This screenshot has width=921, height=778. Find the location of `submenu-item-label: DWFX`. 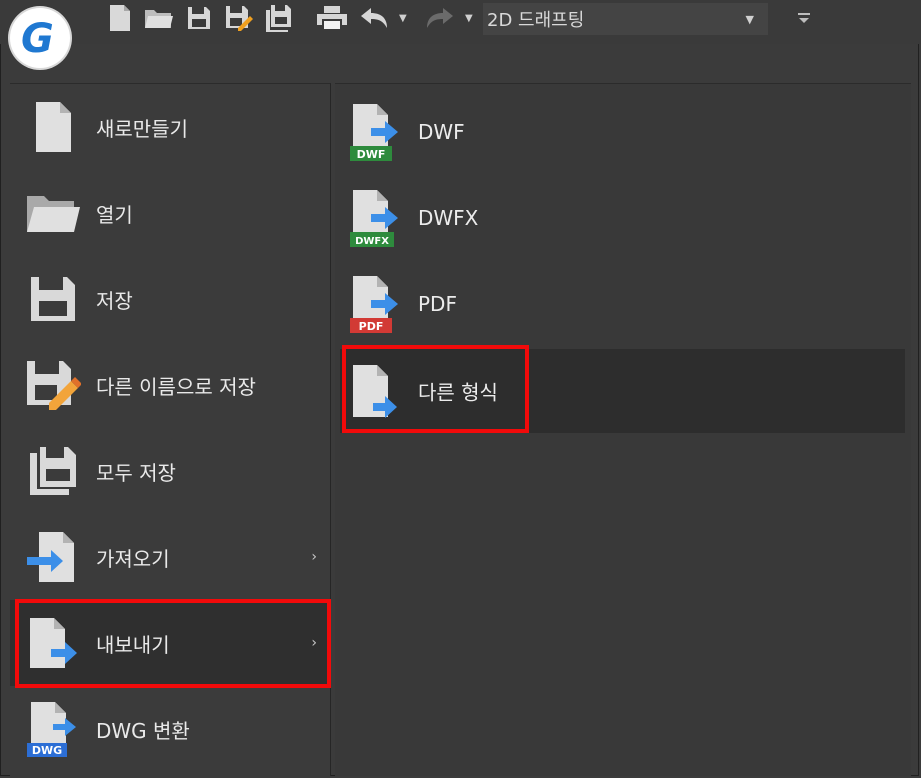

submenu-item-label: DWFX is located at coordinates (448, 218).